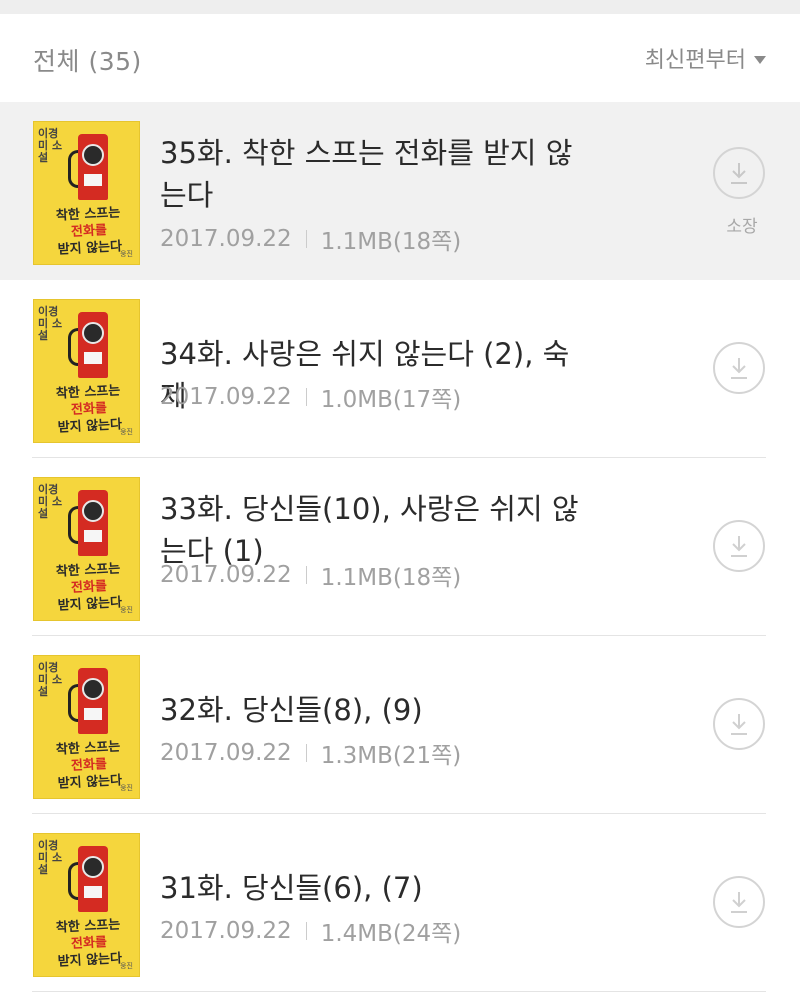 This screenshot has width=800, height=998. I want to click on sort-label: 최신편부터, so click(695, 60).